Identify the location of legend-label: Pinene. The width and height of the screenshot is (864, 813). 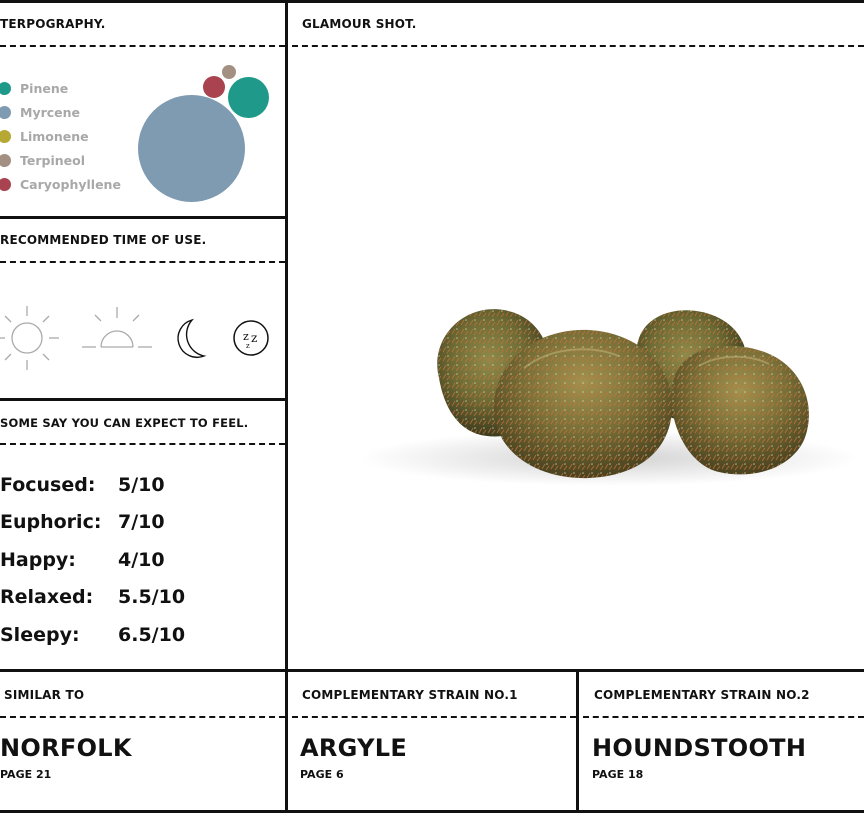
(44, 88).